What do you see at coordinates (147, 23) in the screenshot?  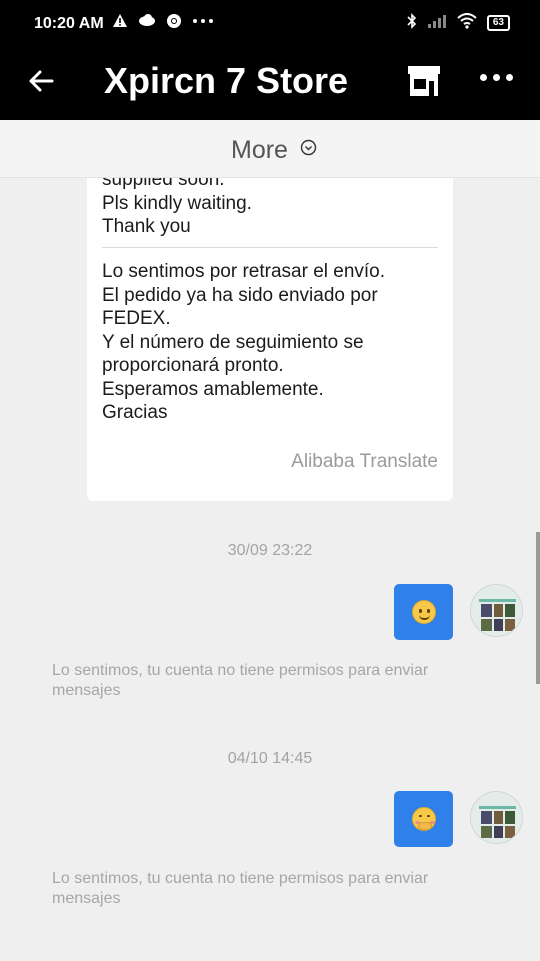 I see `cloud-icon` at bounding box center [147, 23].